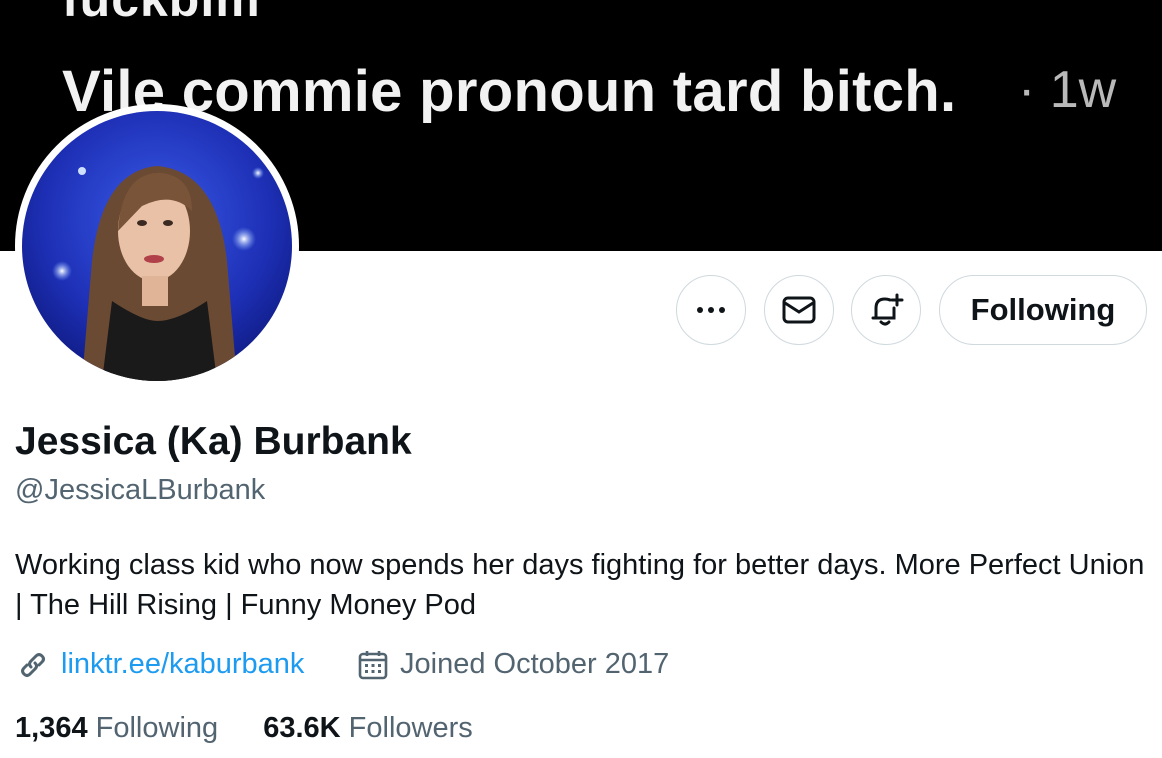 The width and height of the screenshot is (1162, 758). I want to click on profile-name: Jessica (Ka) Burbank, so click(213, 441).